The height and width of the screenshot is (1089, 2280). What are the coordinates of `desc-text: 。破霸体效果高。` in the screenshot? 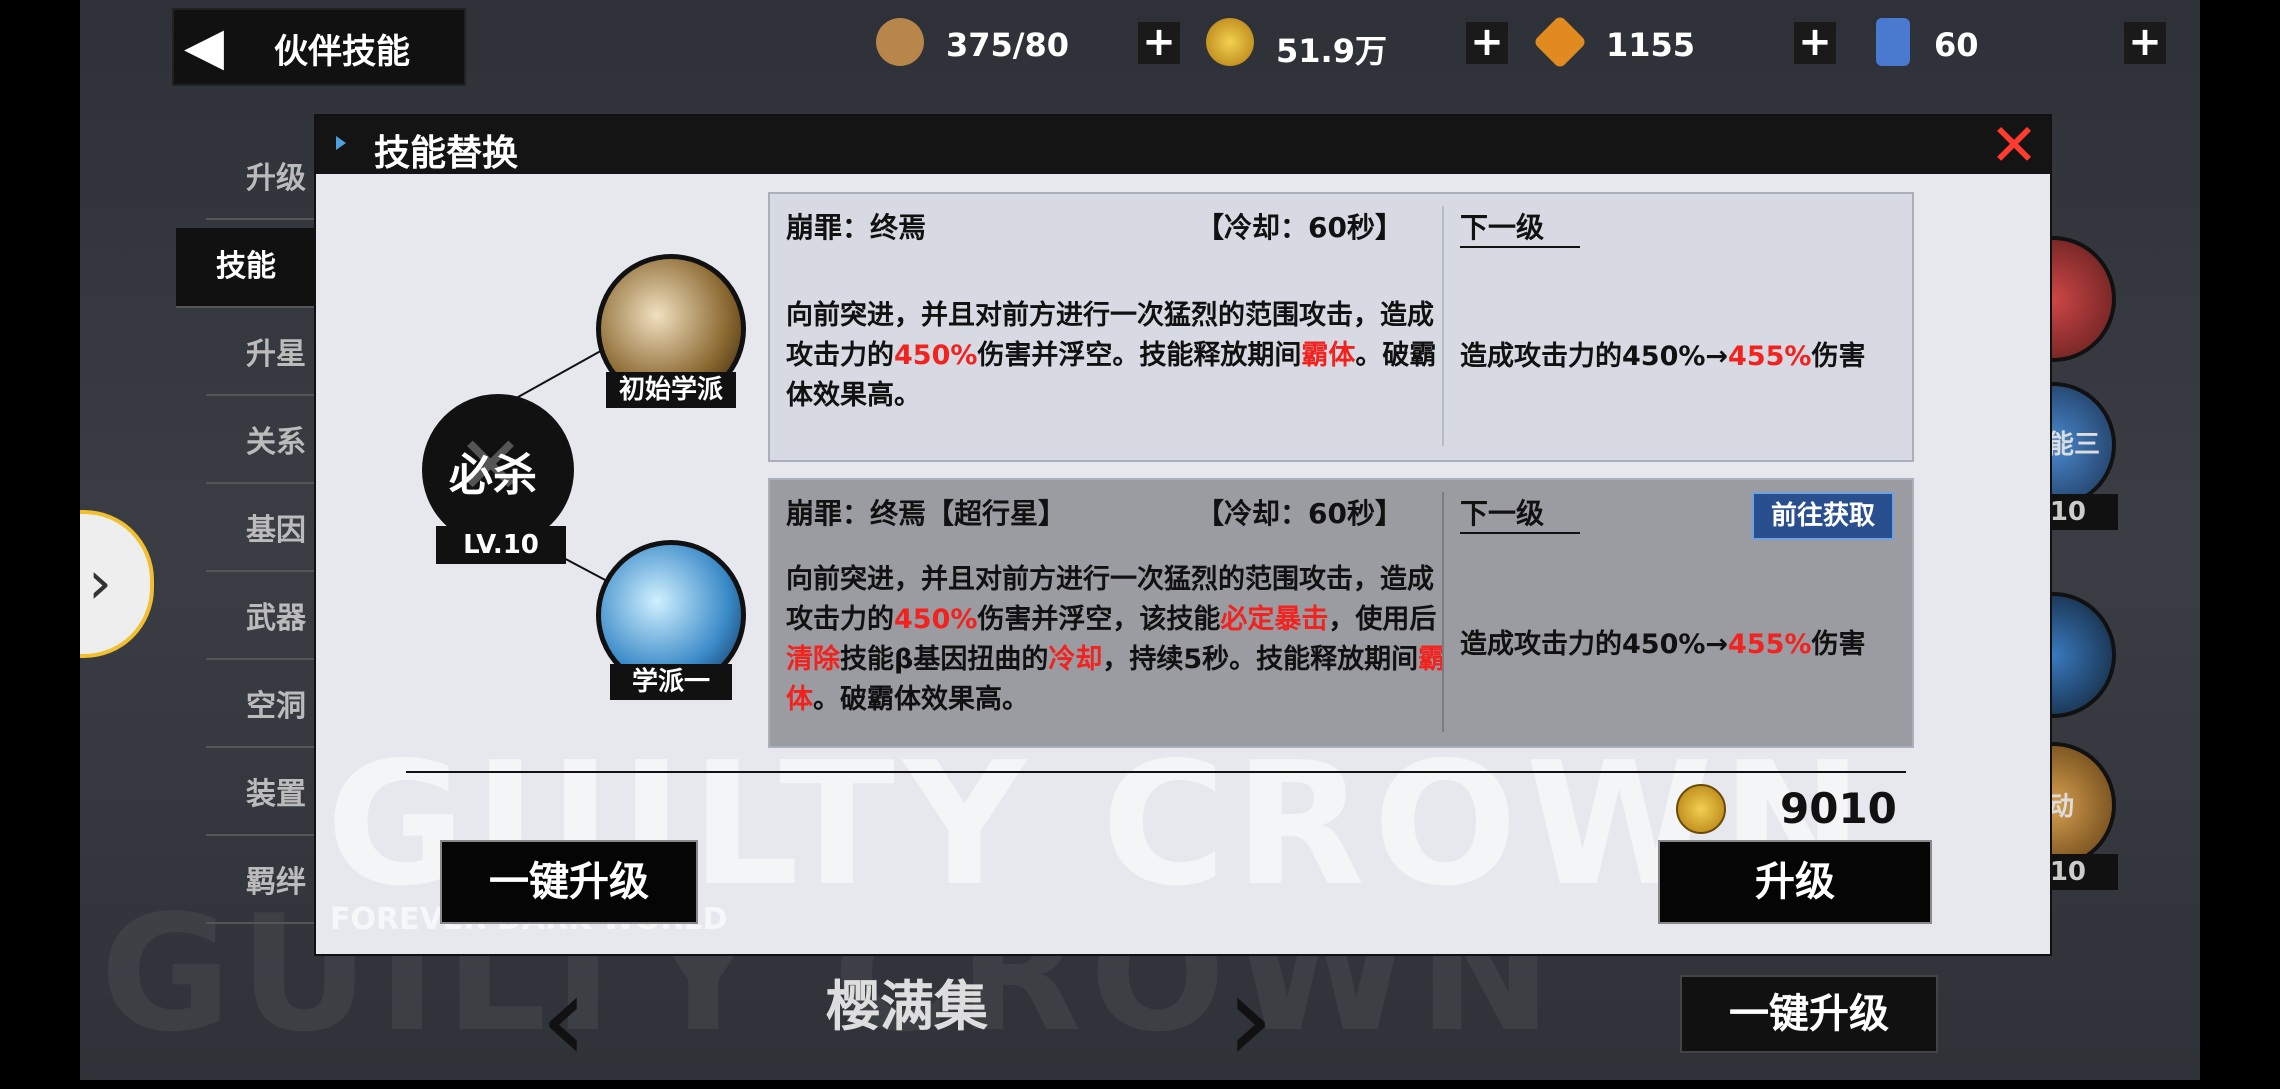 It's located at (921, 699).